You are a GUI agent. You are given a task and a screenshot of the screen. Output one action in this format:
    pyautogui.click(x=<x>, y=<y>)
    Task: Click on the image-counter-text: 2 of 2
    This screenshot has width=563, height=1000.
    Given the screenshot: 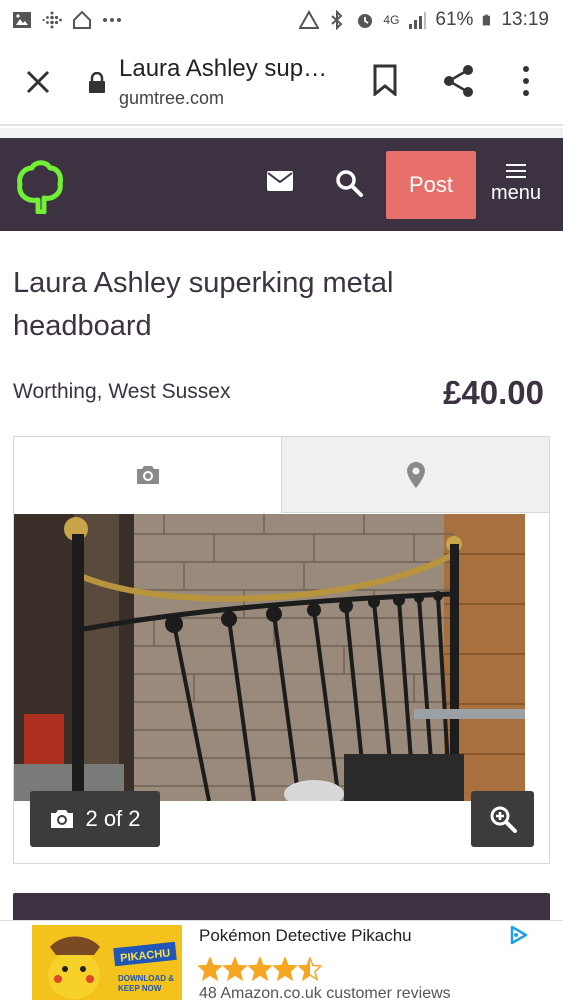 What is the action you would take?
    pyautogui.click(x=113, y=818)
    